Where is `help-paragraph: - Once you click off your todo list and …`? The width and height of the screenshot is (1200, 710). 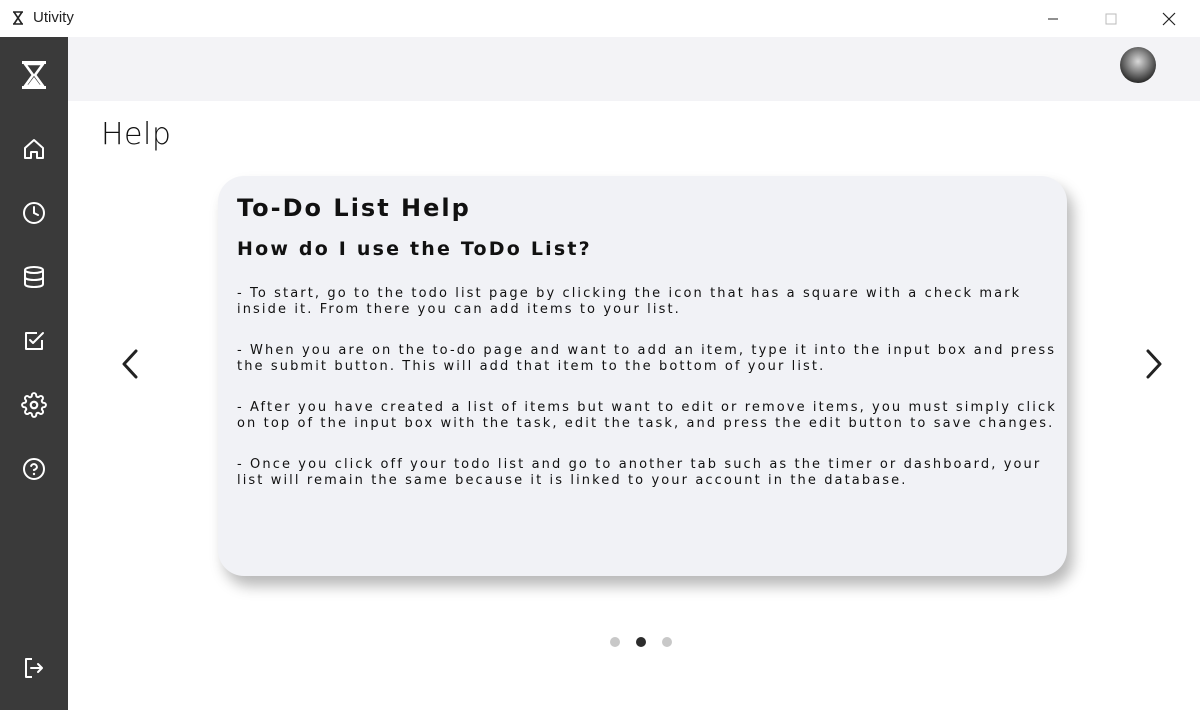
help-paragraph: - Once you click off your todo list and … is located at coordinates (639, 472).